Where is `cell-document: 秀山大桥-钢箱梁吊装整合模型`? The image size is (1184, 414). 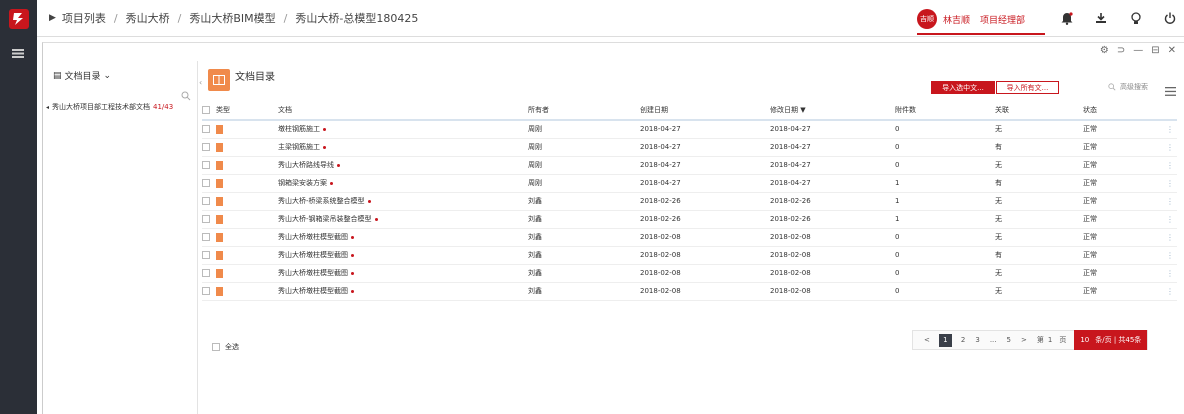 cell-document: 秀山大桥-钢箱梁吊装整合模型 is located at coordinates (403, 219).